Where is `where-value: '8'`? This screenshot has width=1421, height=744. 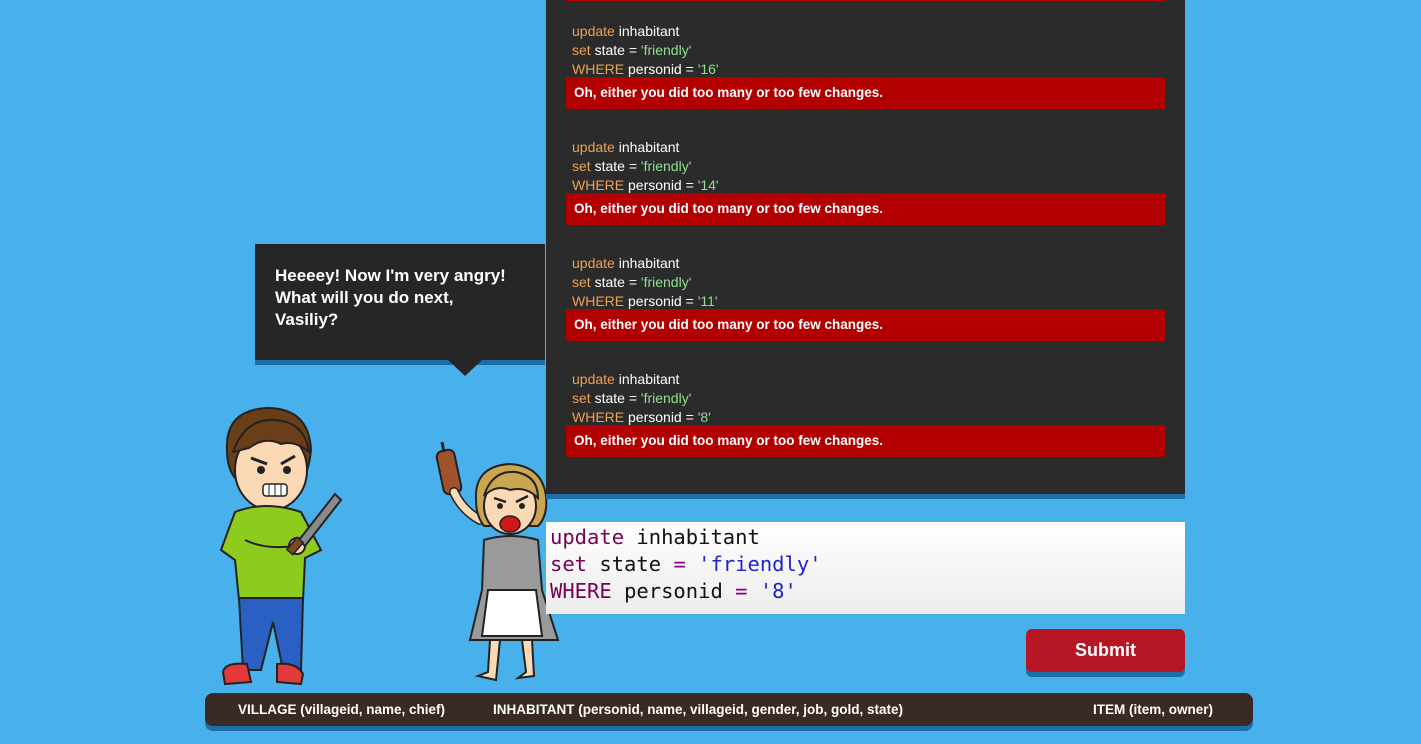 where-value: '8' is located at coordinates (704, 417).